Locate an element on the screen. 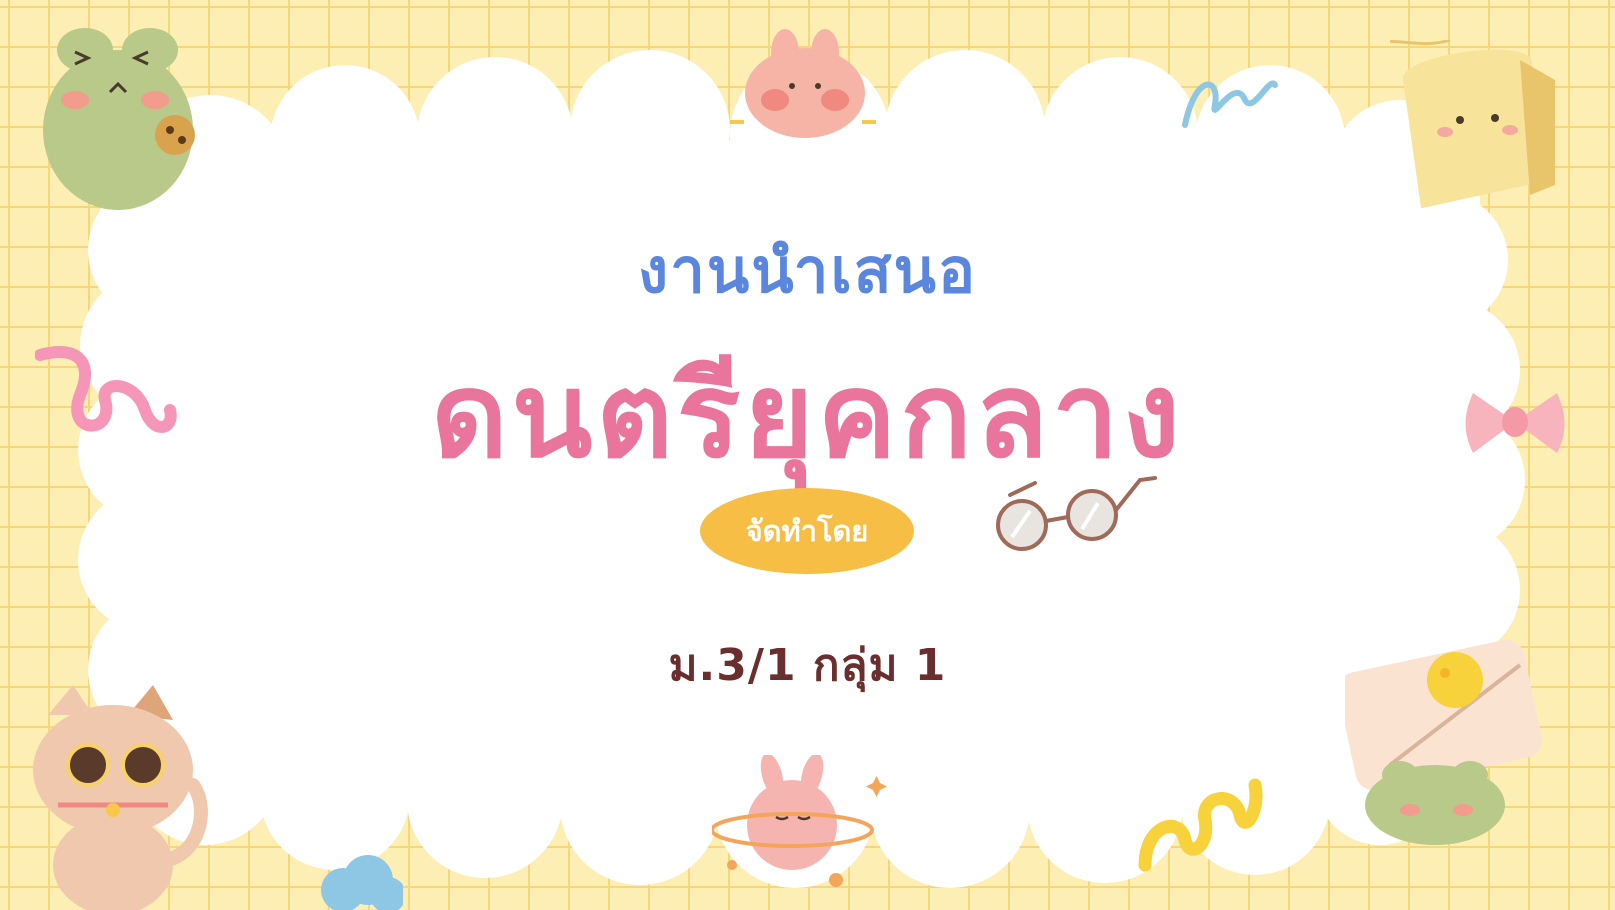  presenter-label: จัดทำโดย is located at coordinates (807, 531).